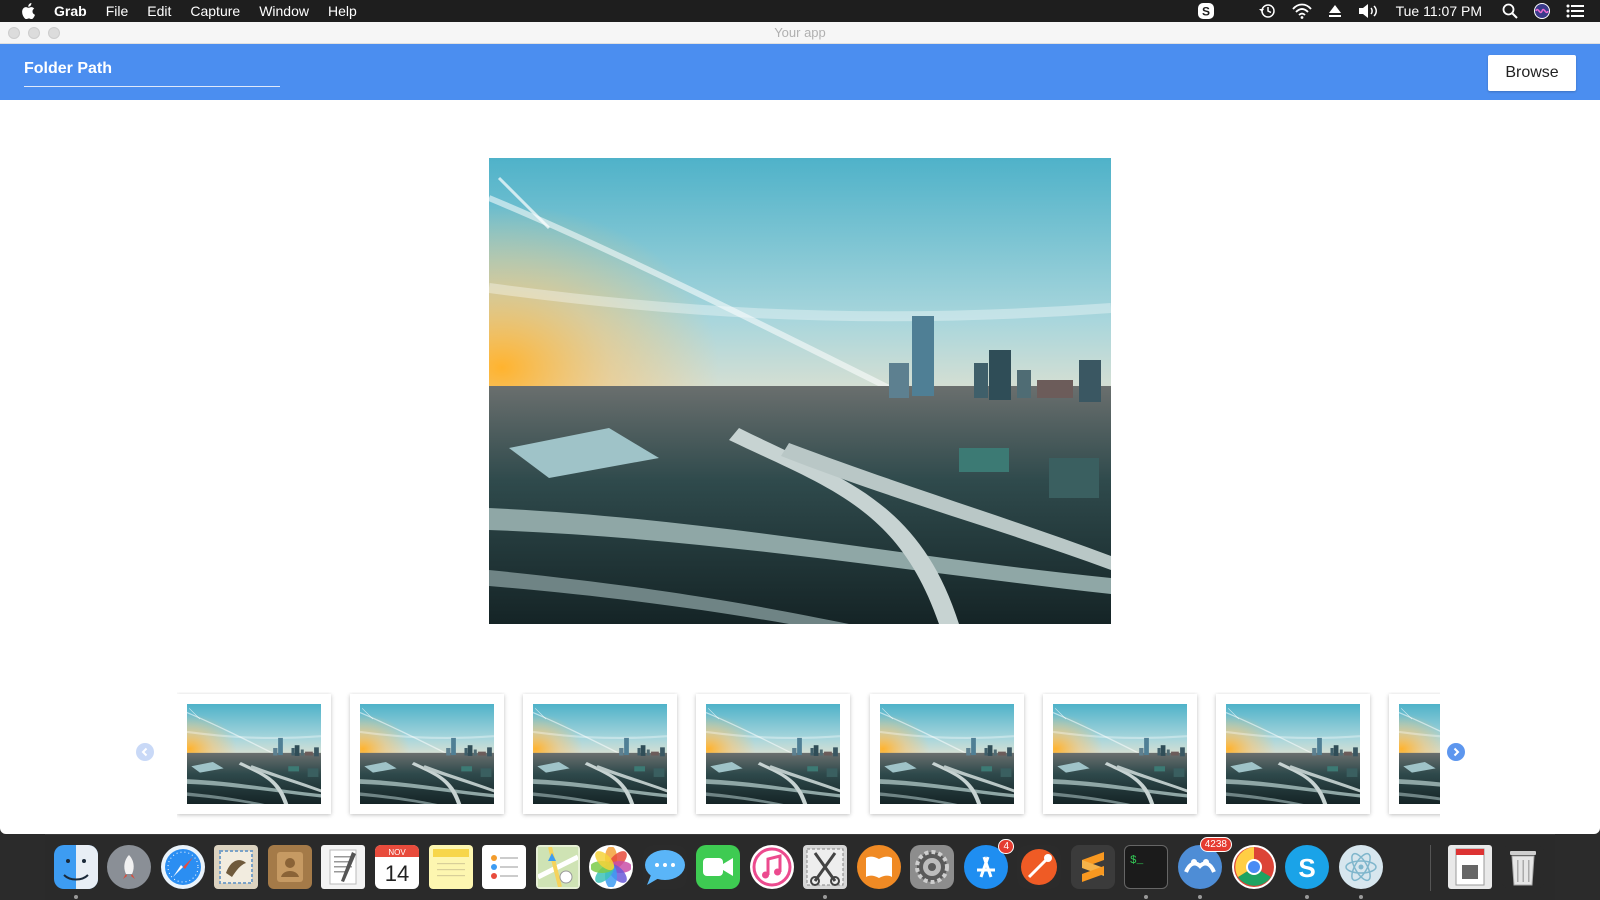 Image resolution: width=1600 pixels, height=900 pixels. What do you see at coordinates (1335, 11) in the screenshot?
I see `eject-icon` at bounding box center [1335, 11].